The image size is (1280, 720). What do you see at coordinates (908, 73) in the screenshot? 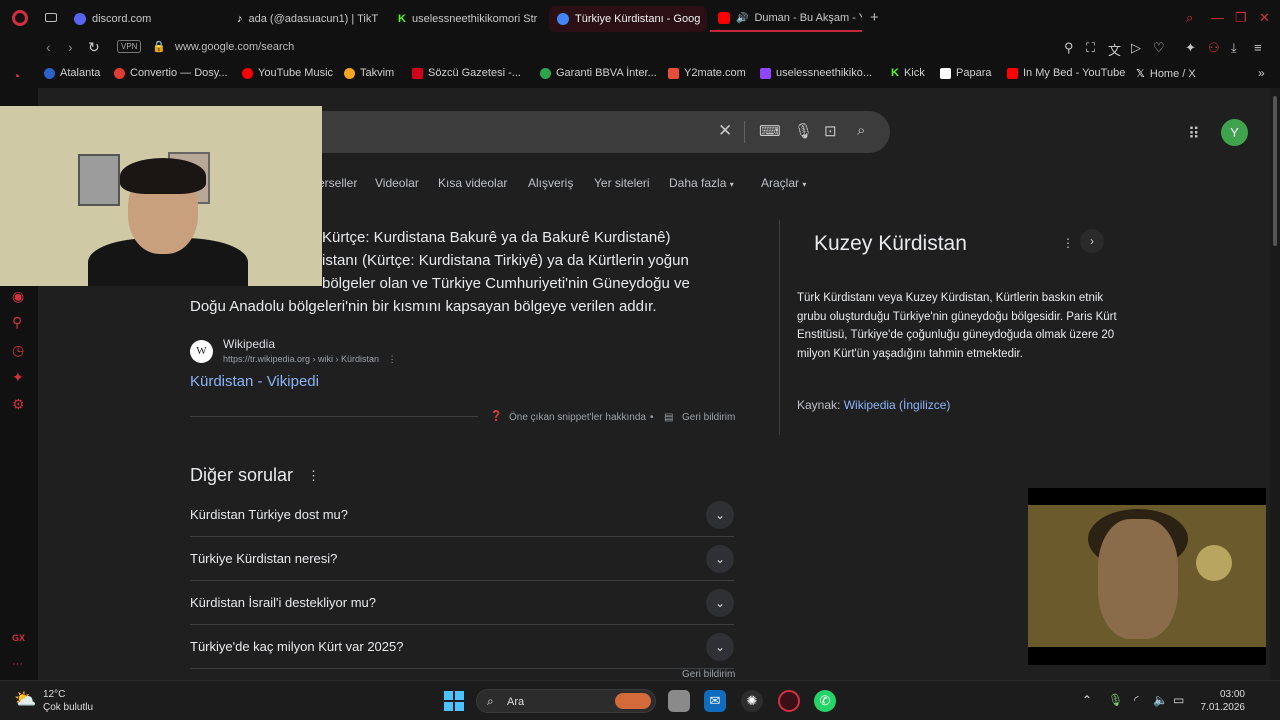
I see `bookmark-kick: K Kick` at bounding box center [908, 73].